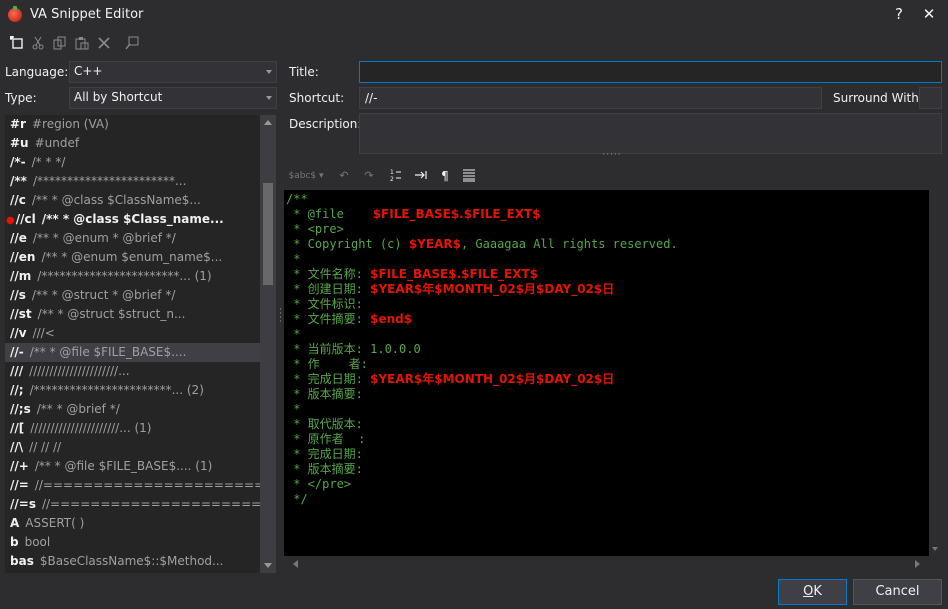  I want to click on tab-icon, so click(421, 176).